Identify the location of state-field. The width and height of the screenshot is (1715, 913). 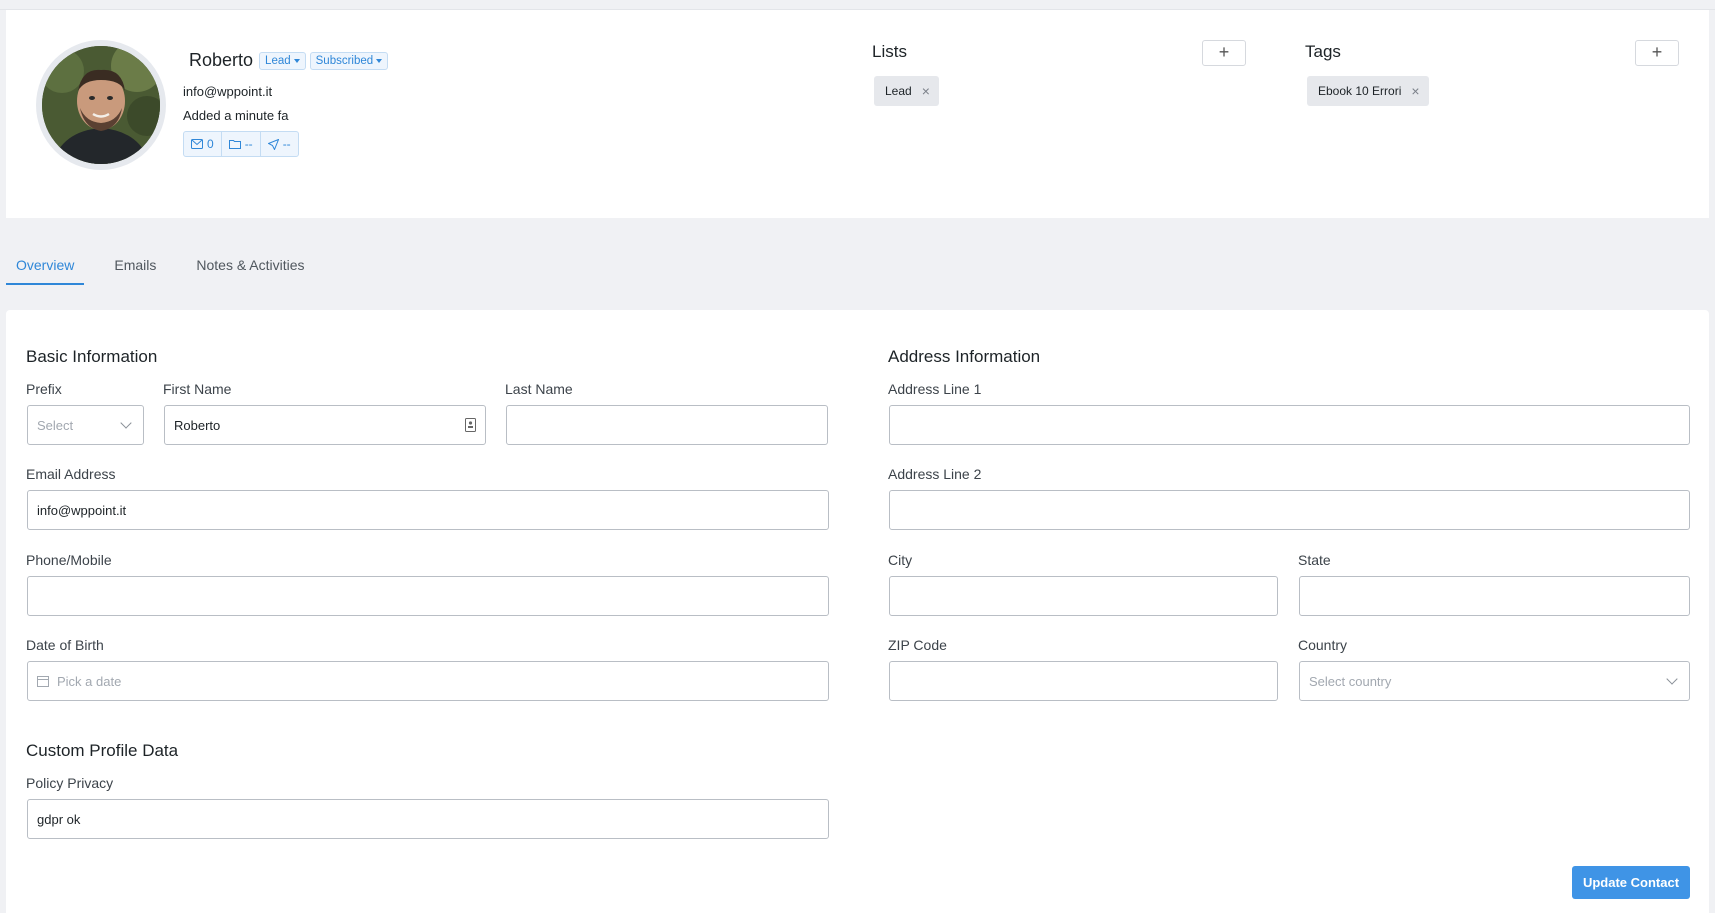
(1494, 596).